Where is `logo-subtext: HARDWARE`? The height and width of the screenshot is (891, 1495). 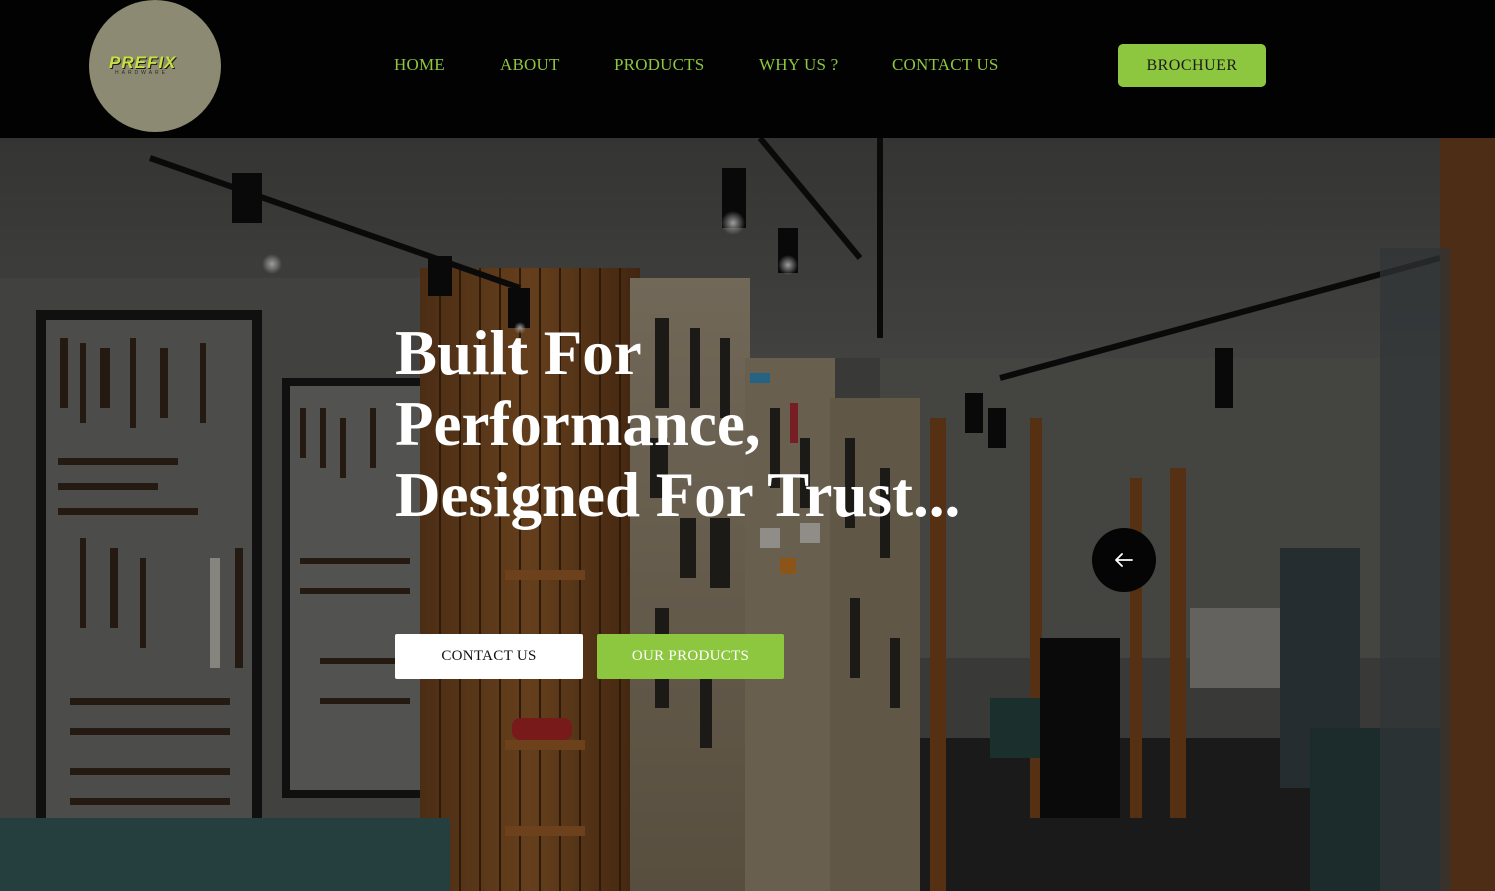
logo-subtext: HARDWARE is located at coordinates (141, 73).